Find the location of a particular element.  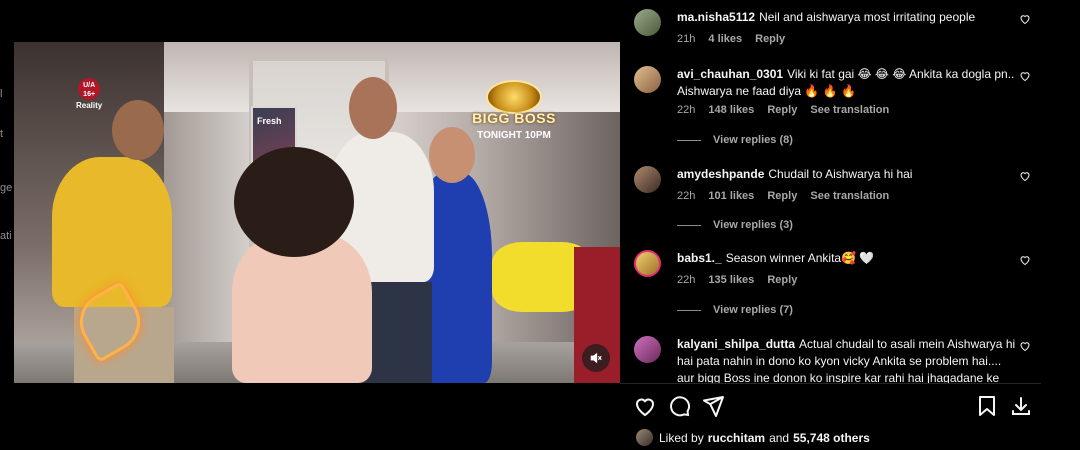

person-figure is located at coordinates (112, 232).